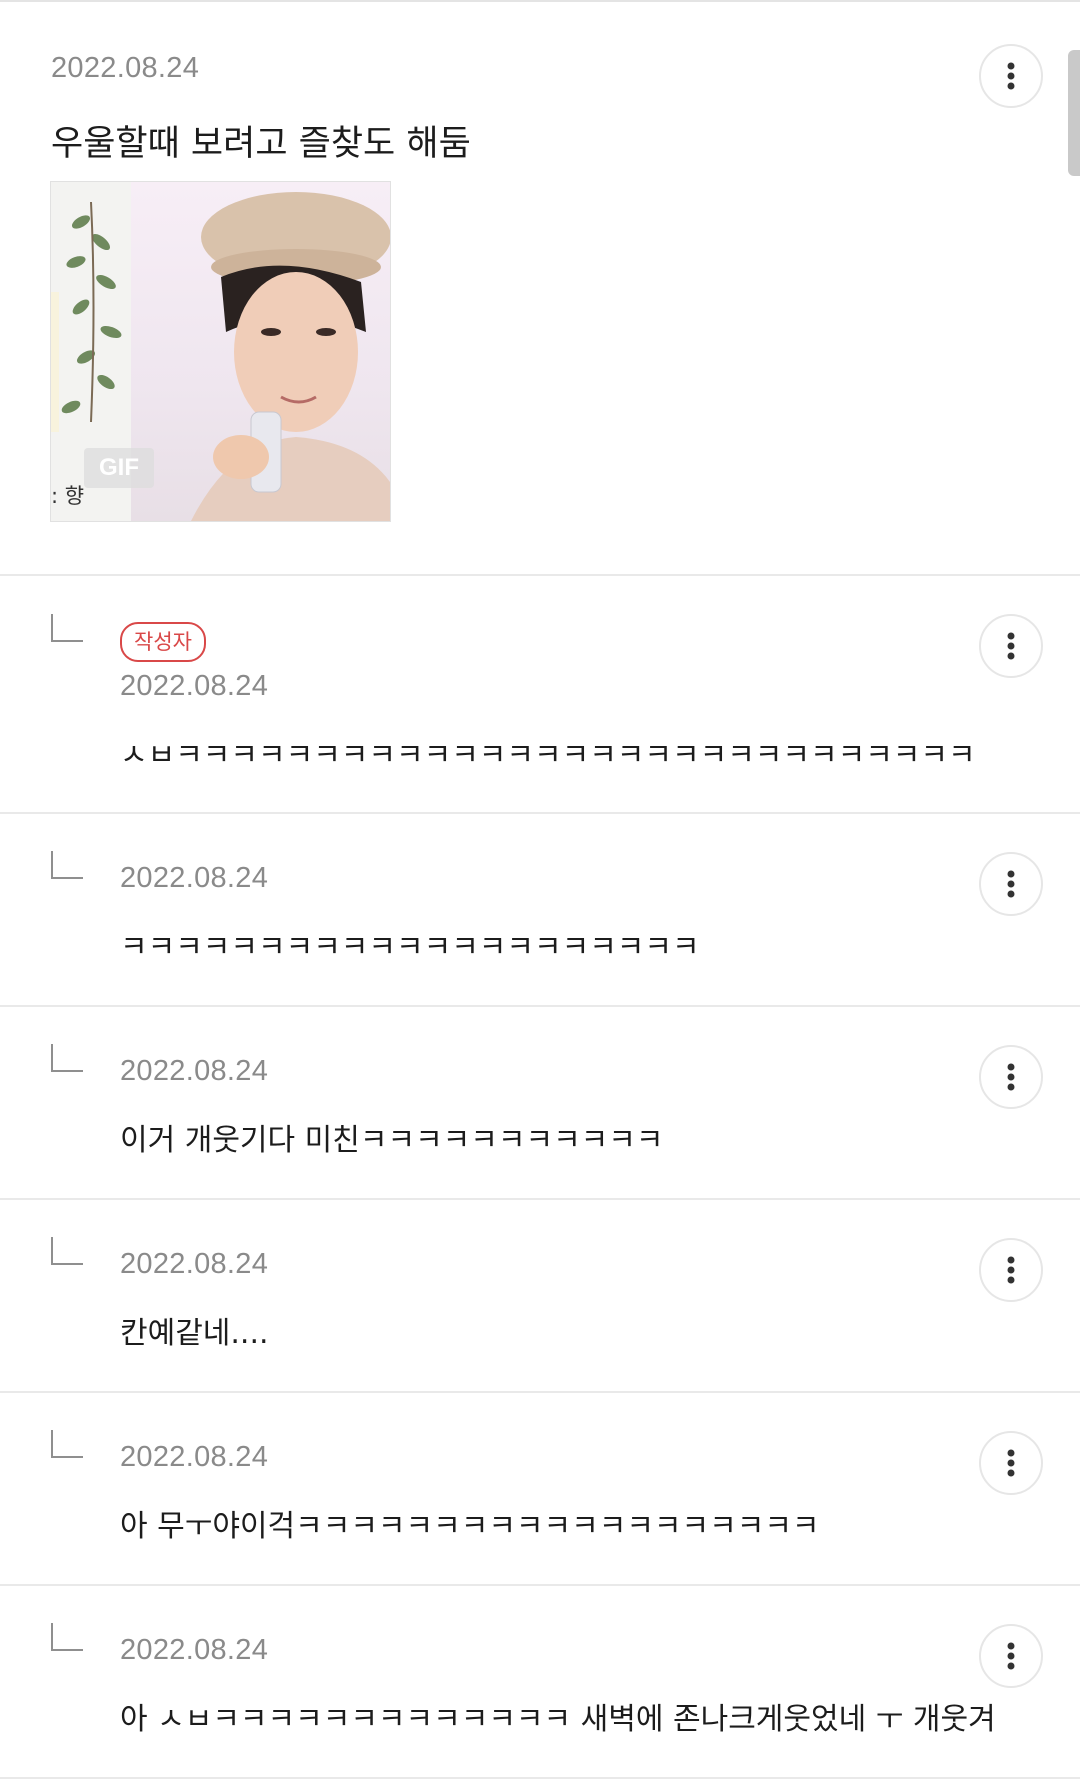 The width and height of the screenshot is (1080, 1791). I want to click on author-badge: 작성자, so click(163, 642).